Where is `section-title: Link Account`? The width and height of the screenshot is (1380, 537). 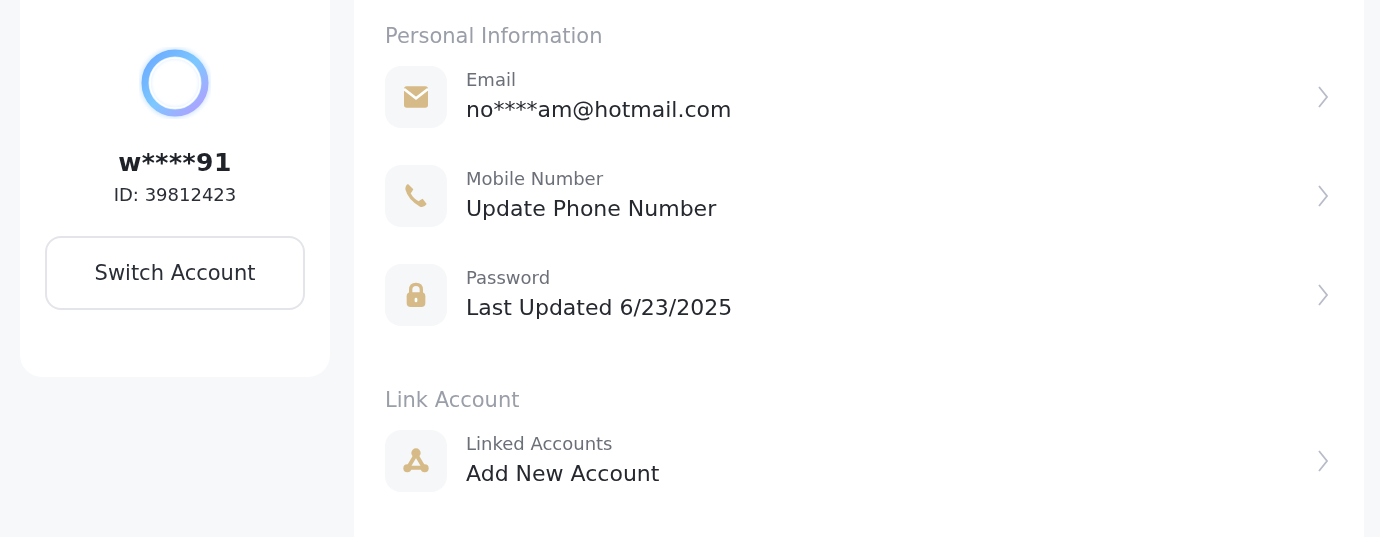
section-title: Link Account is located at coordinates (453, 400).